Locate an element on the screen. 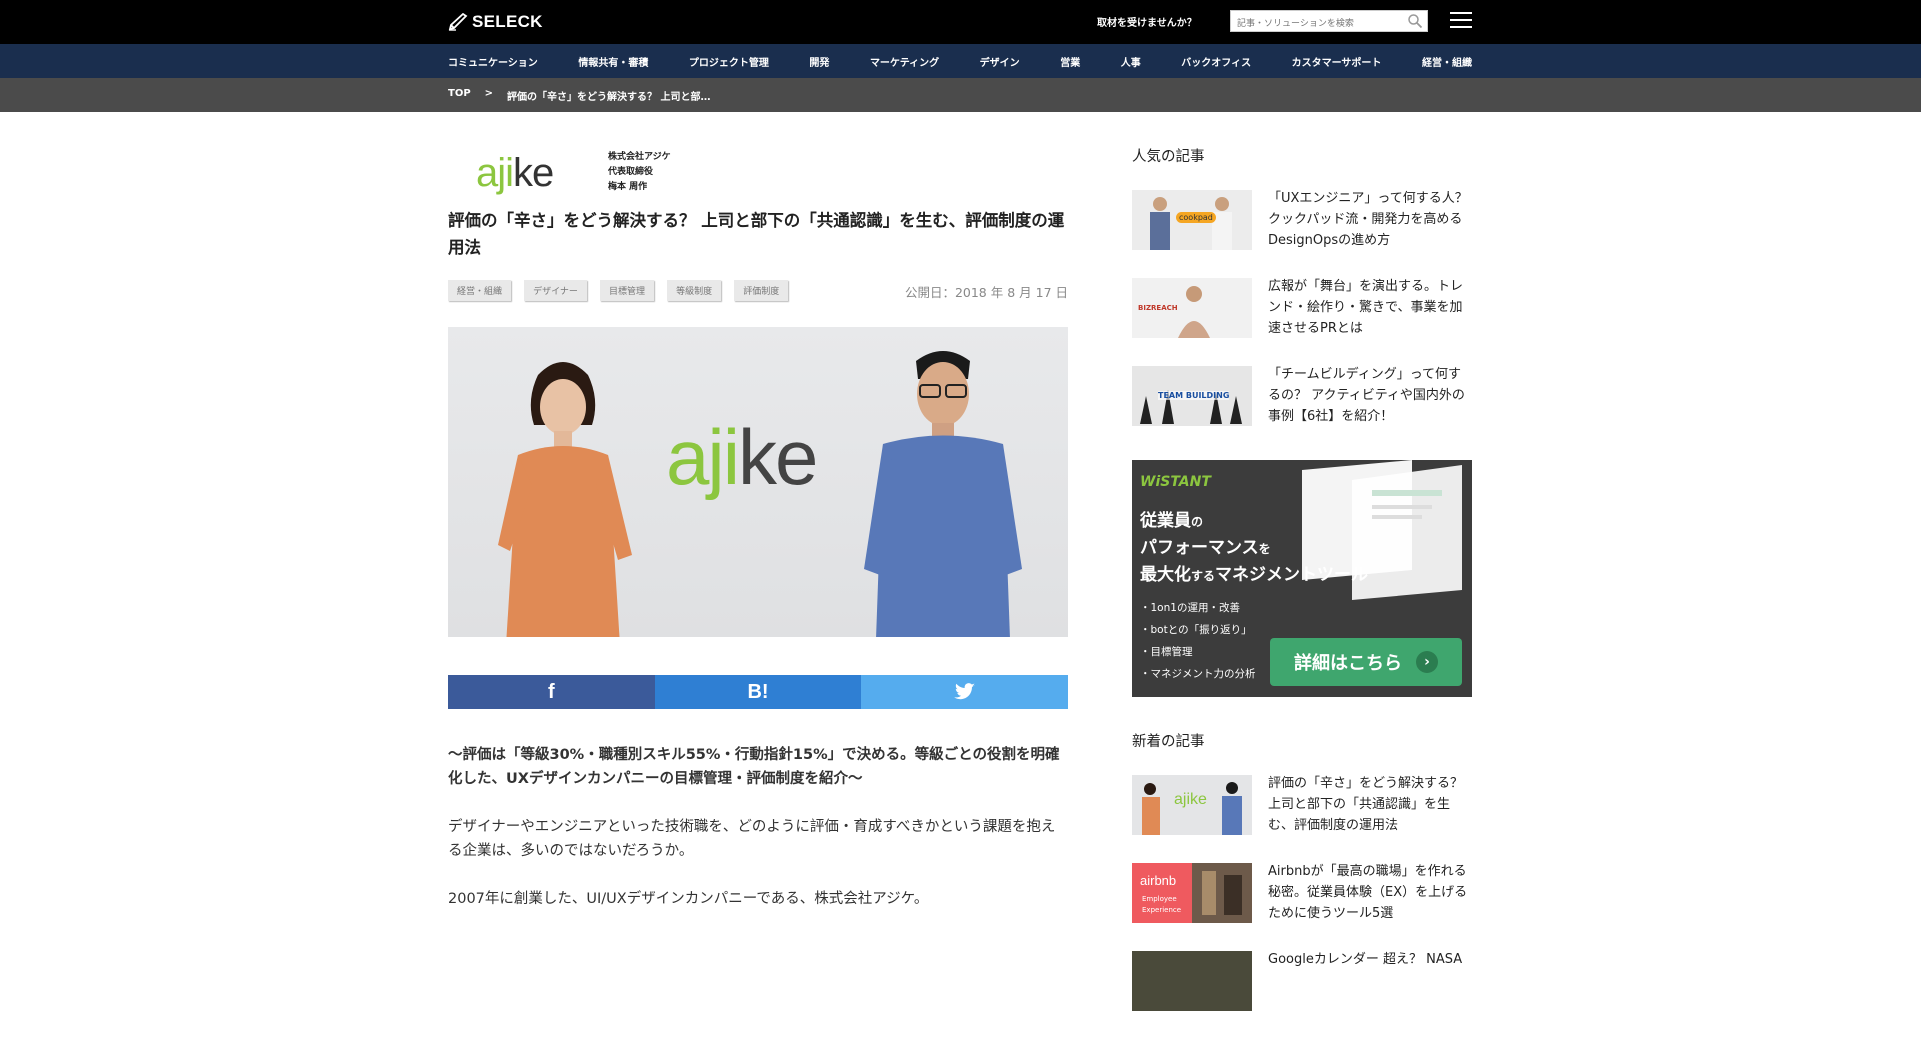  tag: 等級制度 is located at coordinates (694, 290).